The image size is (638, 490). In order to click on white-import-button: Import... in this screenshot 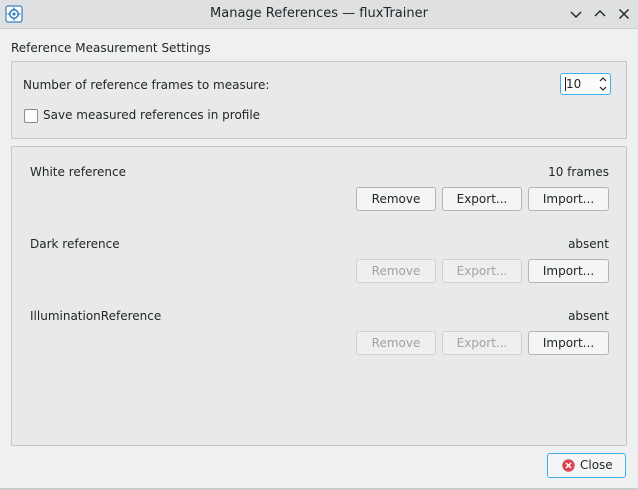, I will do `click(568, 199)`.